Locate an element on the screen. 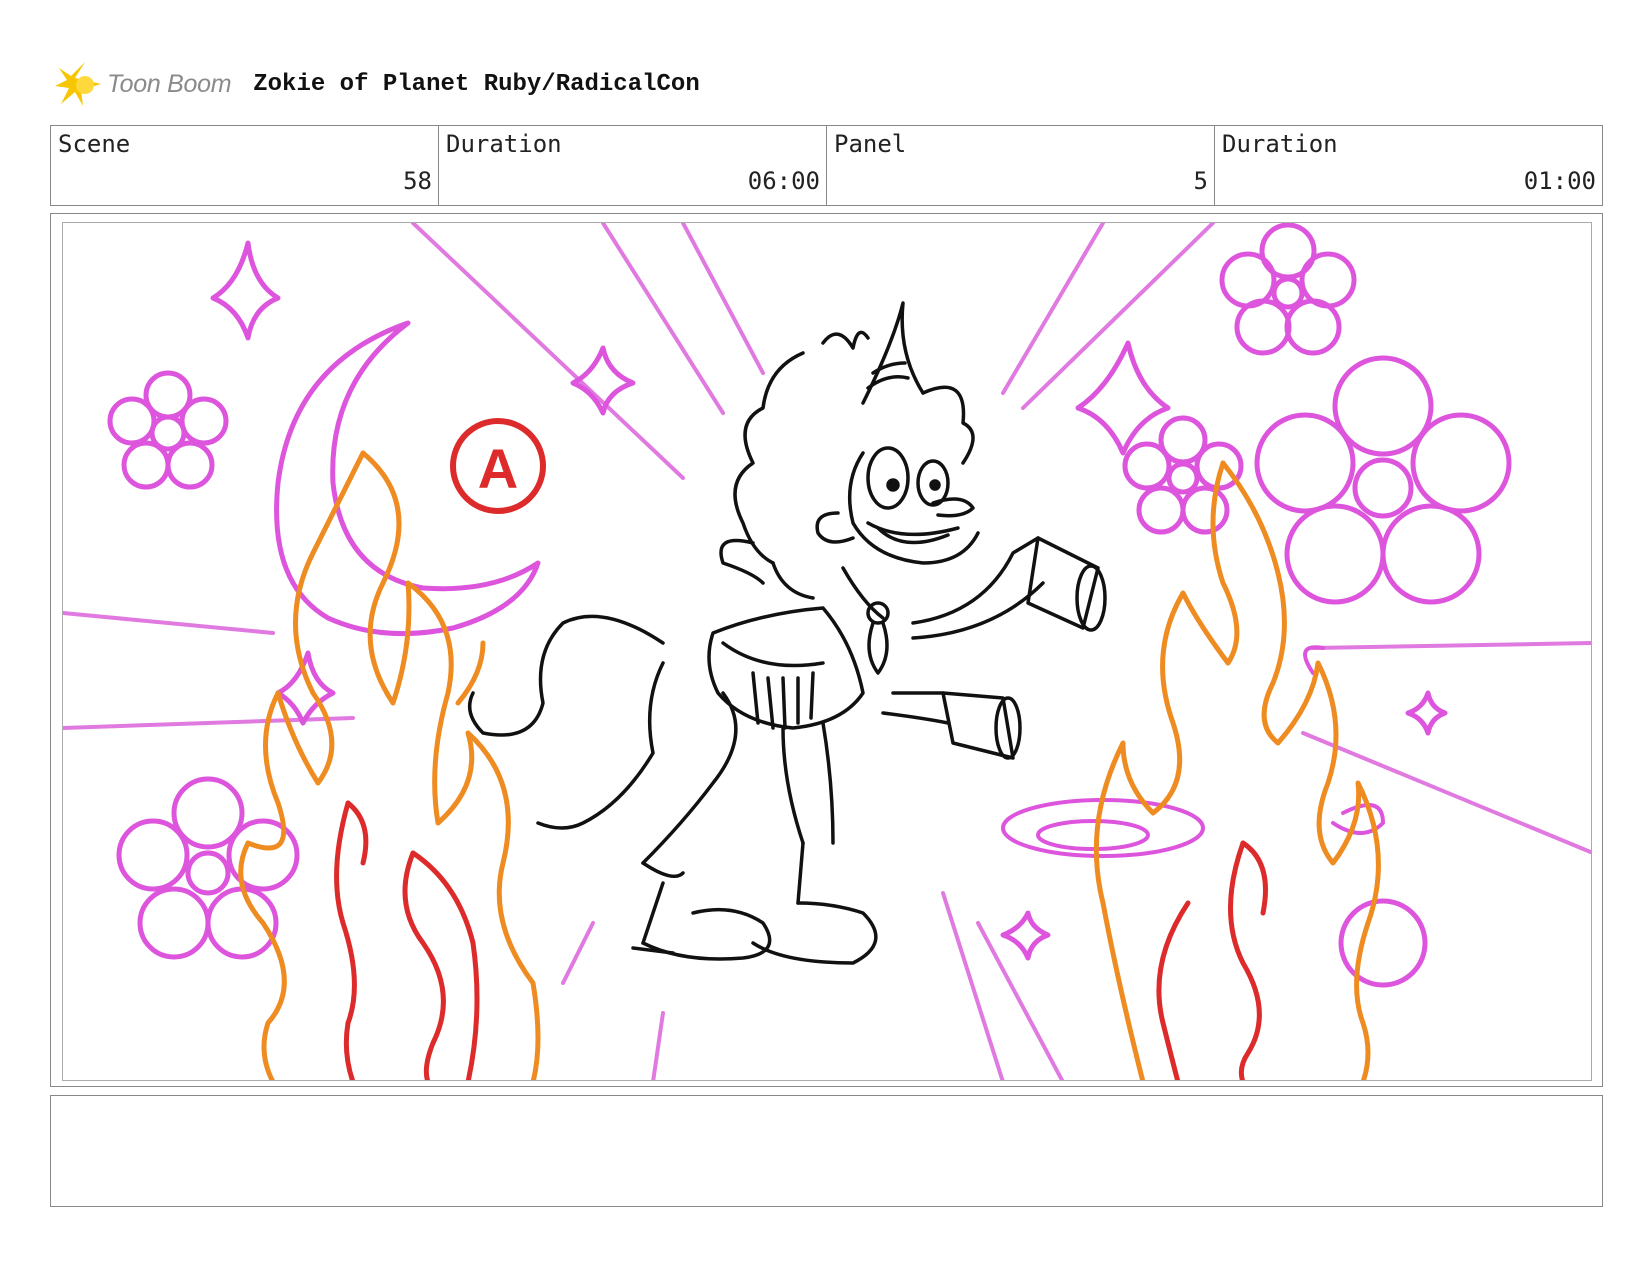 Image resolution: width=1650 pixels, height=1275 pixels. panel-label: Panel is located at coordinates (870, 144).